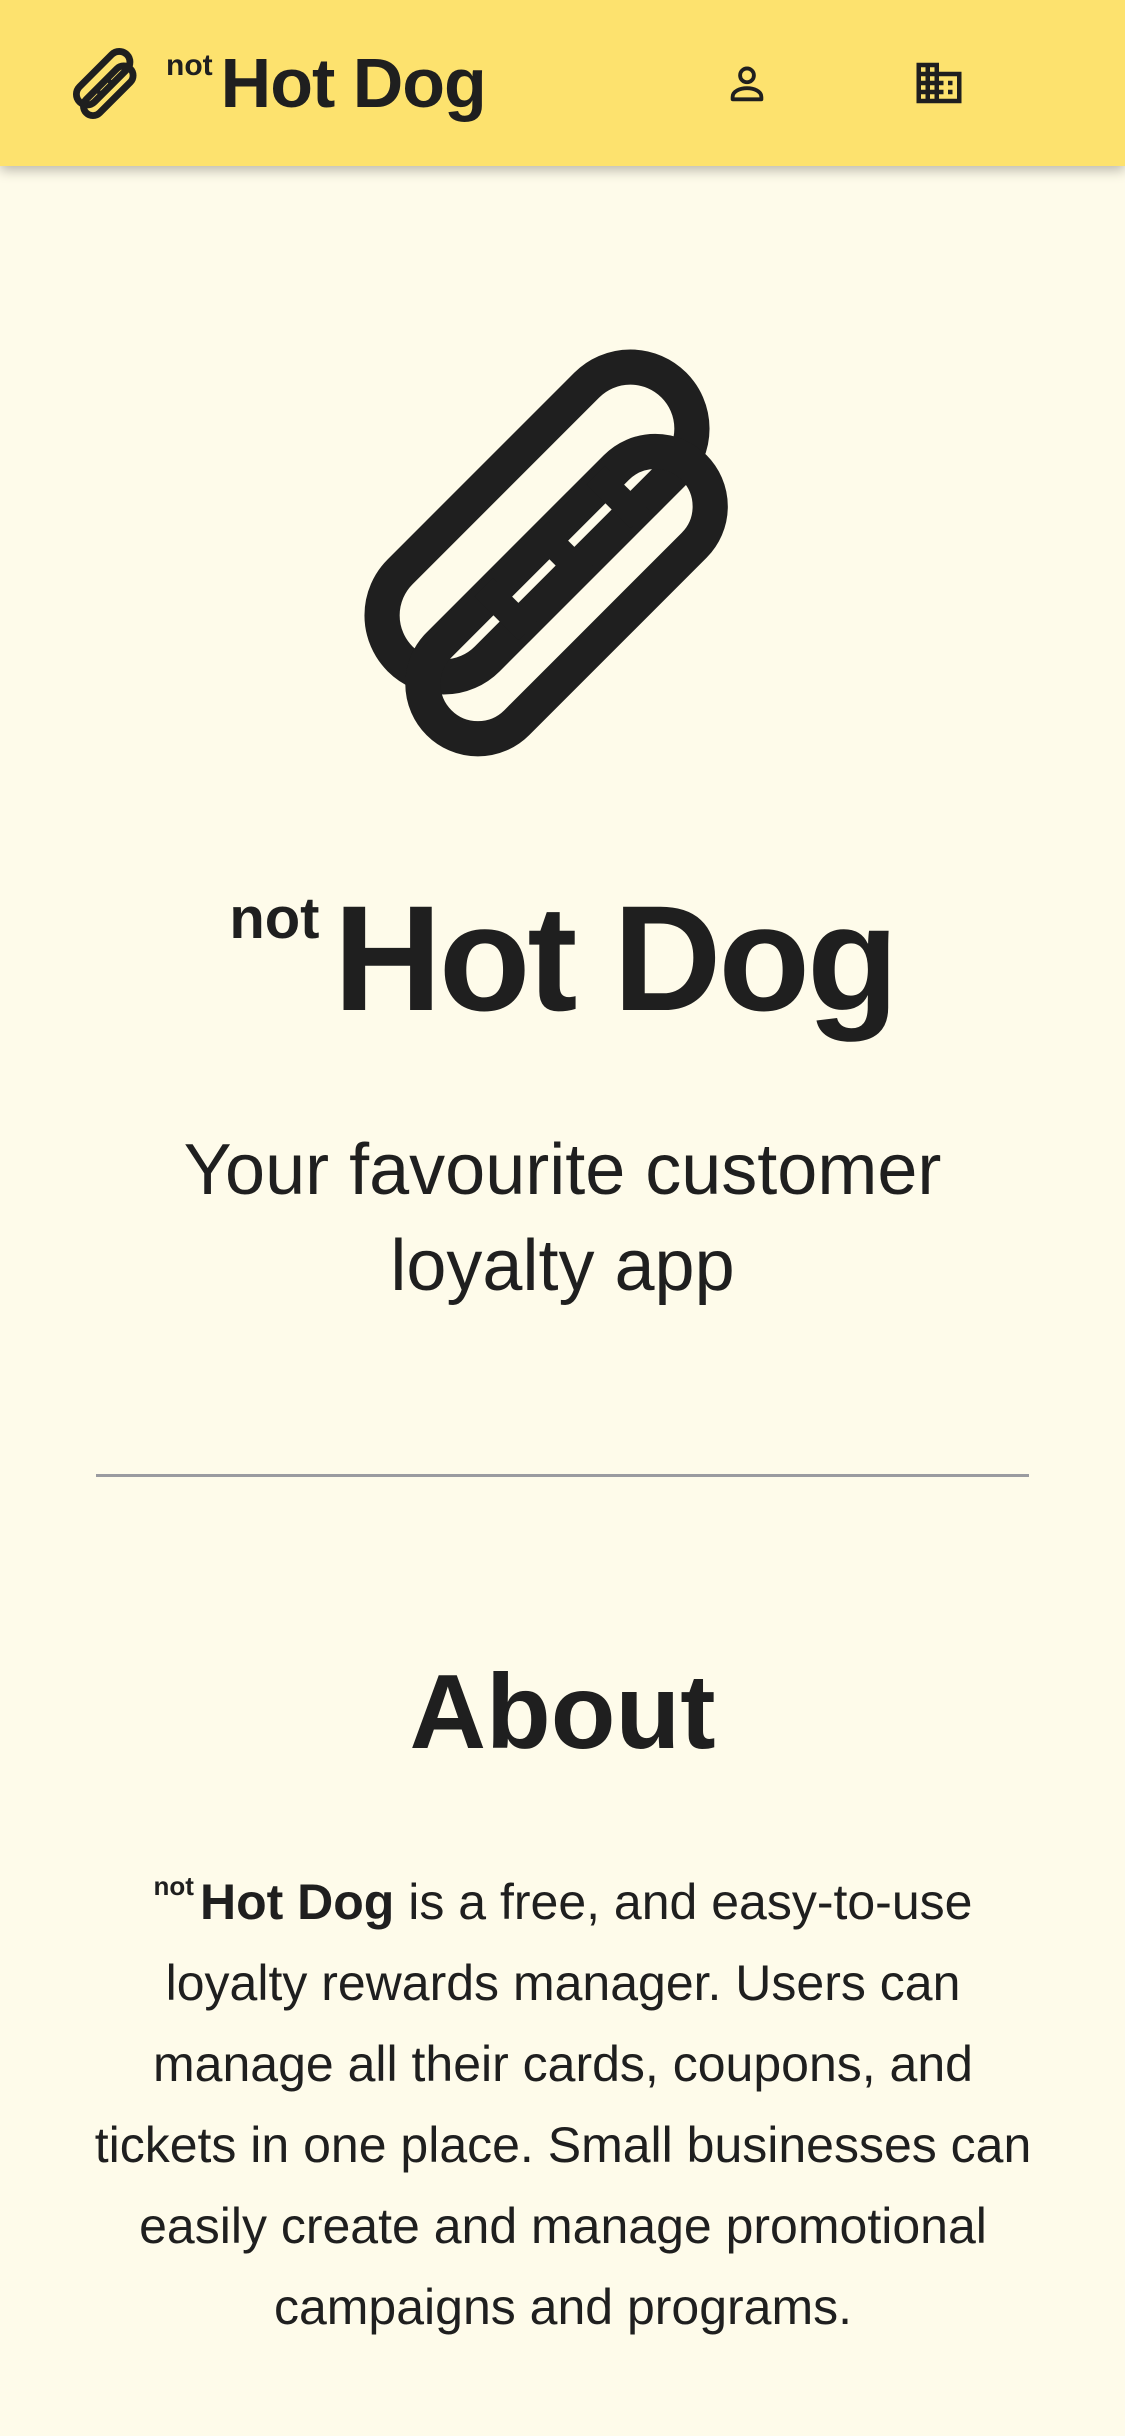  I want to click on hero-title: not Hot Dog, so click(562, 958).